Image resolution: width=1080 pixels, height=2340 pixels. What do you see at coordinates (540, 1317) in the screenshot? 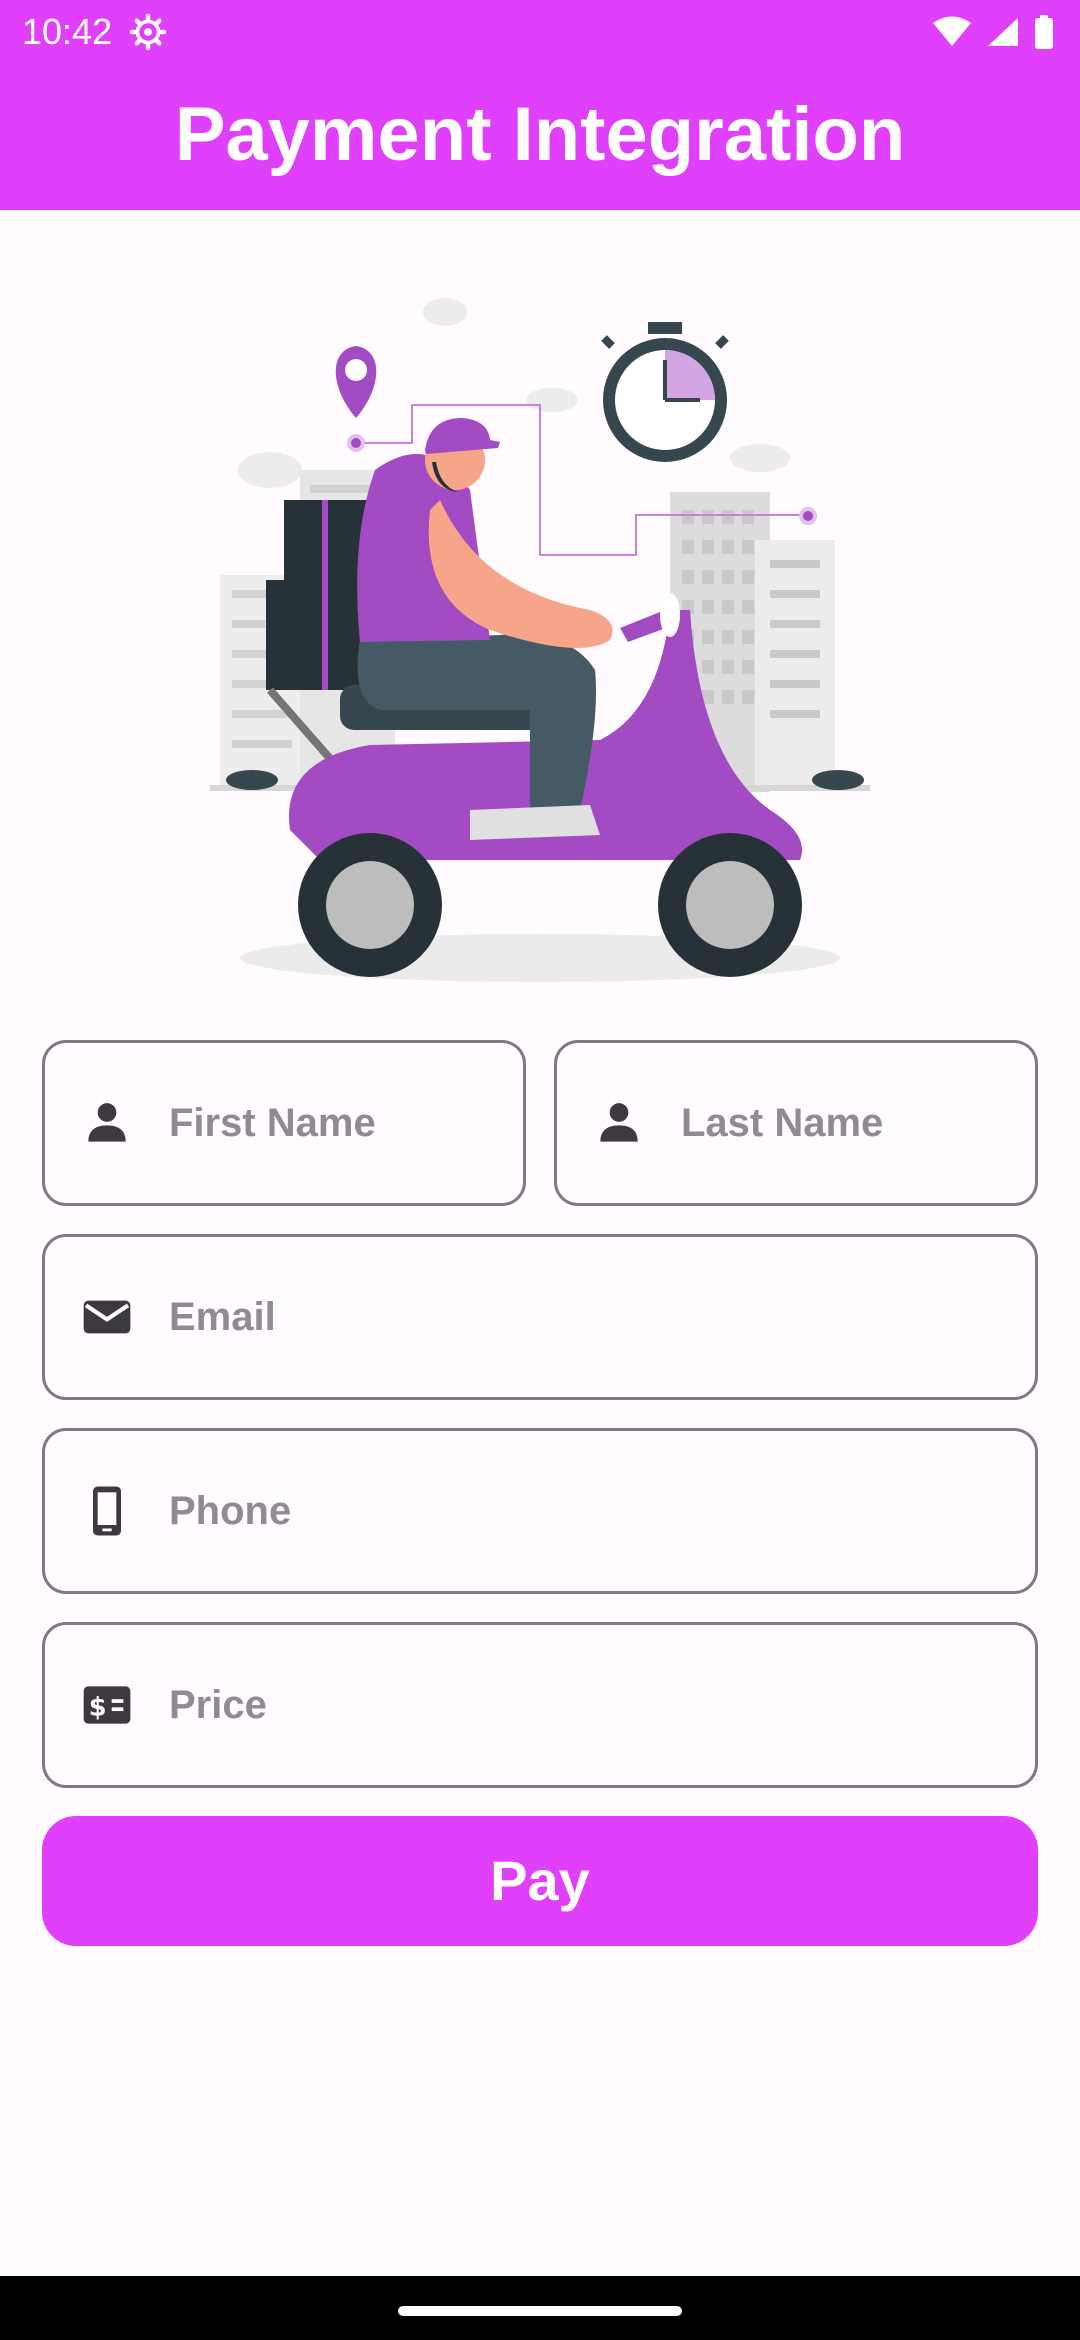
I see `email-field: Email` at bounding box center [540, 1317].